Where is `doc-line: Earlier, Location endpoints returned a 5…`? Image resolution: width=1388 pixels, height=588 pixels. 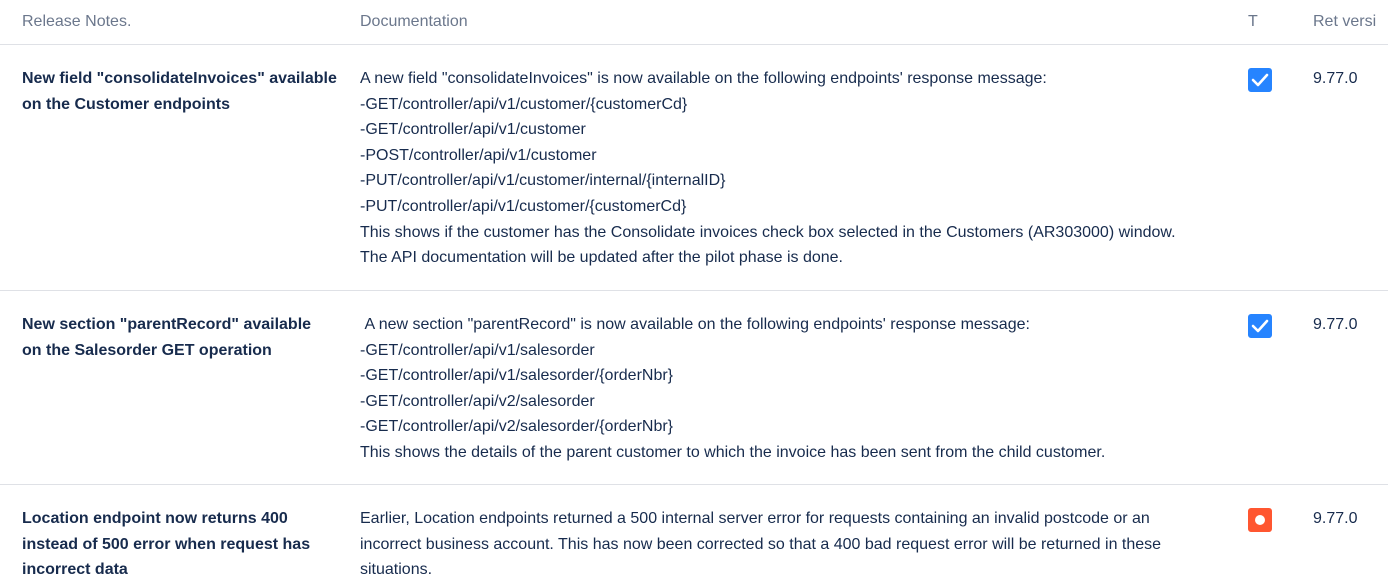 doc-line: Earlier, Location endpoints returned a 5… is located at coordinates (763, 544).